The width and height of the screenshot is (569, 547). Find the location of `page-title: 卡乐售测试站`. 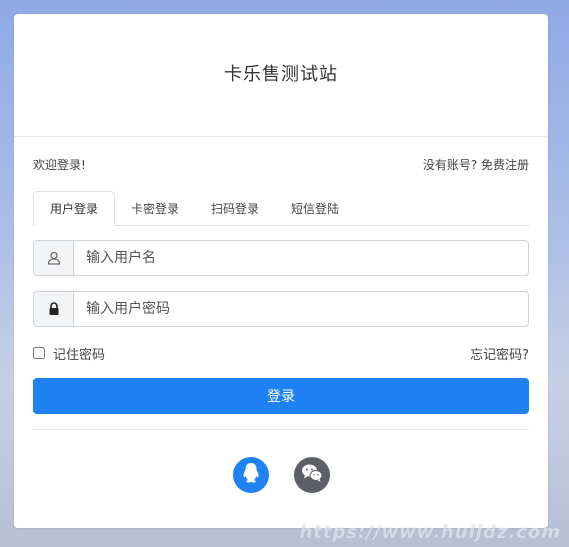

page-title: 卡乐售测试站 is located at coordinates (281, 74).